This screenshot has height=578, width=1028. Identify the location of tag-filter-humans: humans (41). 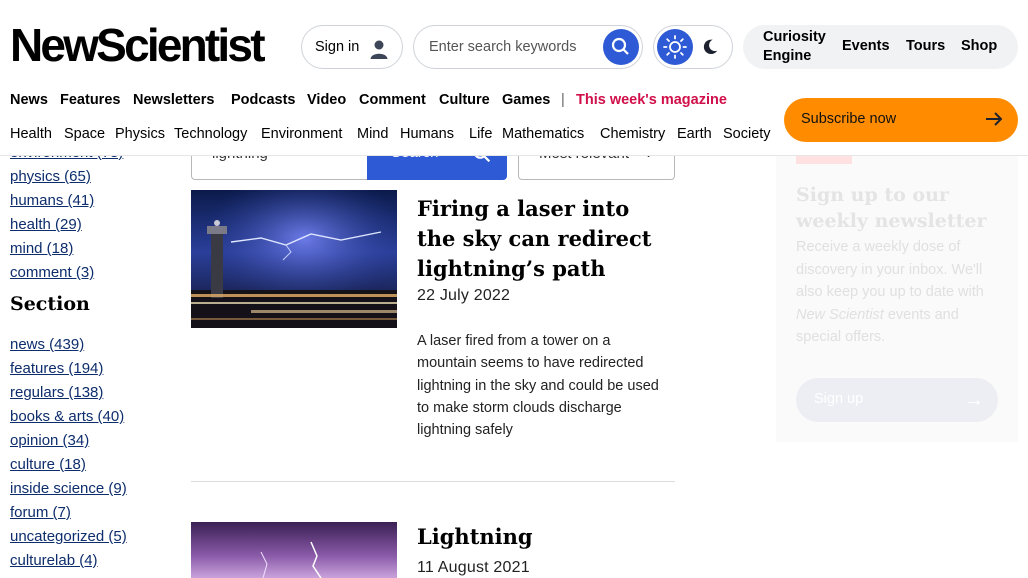
(52, 200).